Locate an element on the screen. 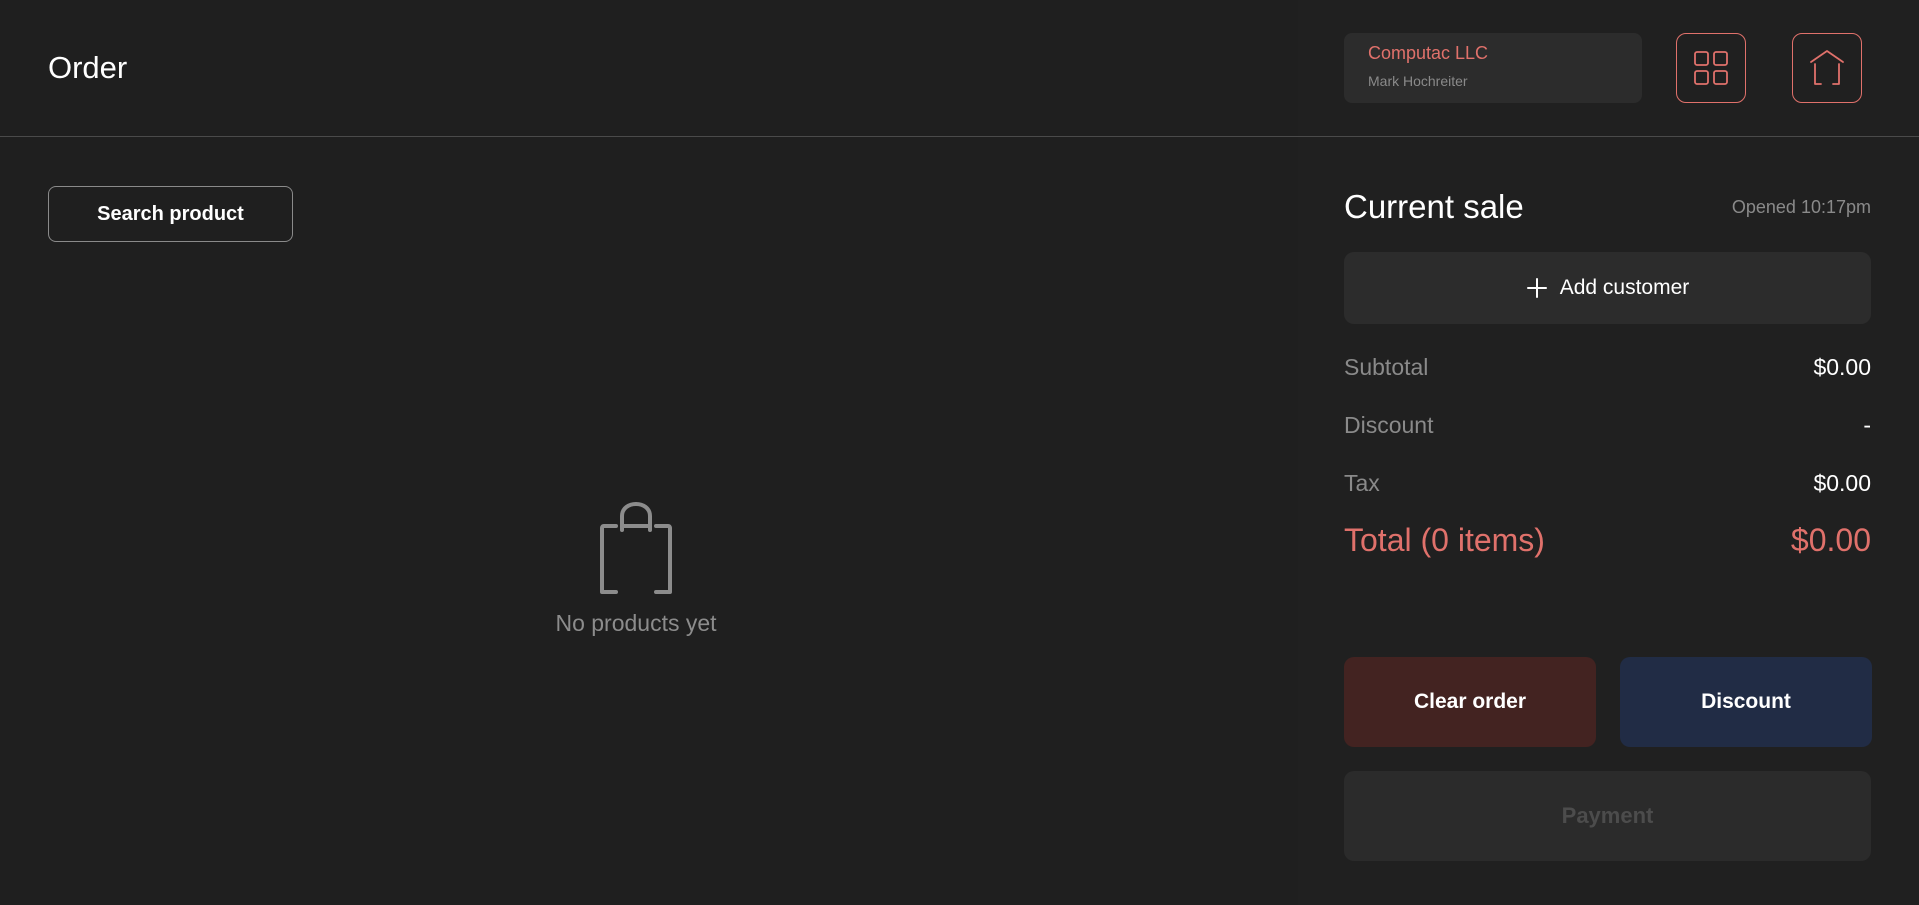  sidebar-header: Computac LLC Mark Hochreiter is located at coordinates (1608, 68).